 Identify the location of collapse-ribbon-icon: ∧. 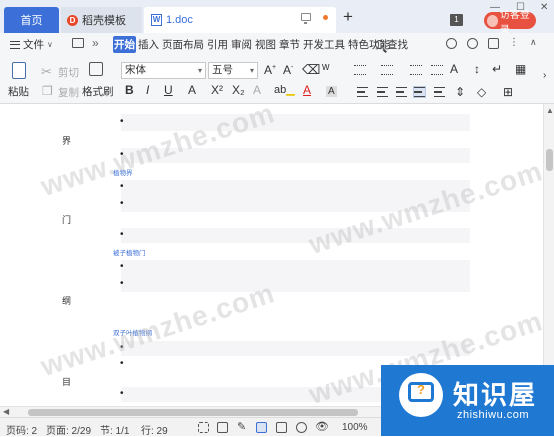
(535, 43).